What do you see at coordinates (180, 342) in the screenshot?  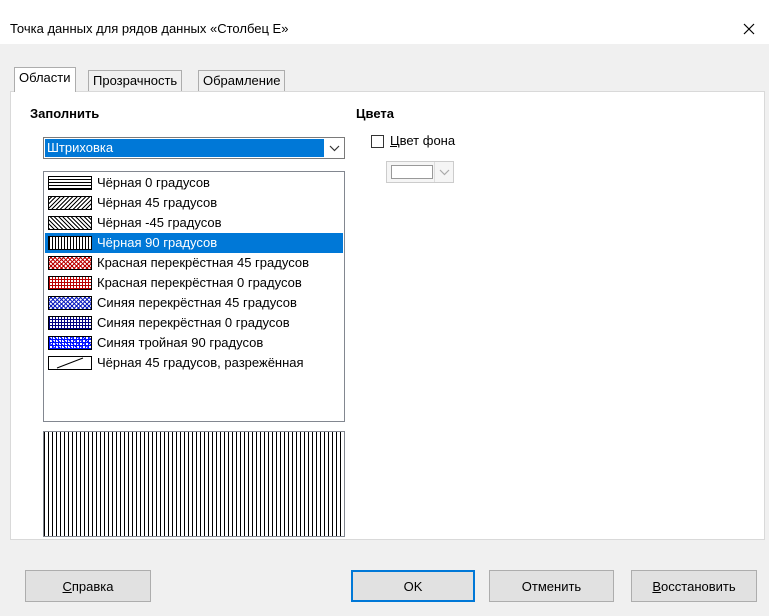 I see `list-item-label: Синяя тройная 90 градусов` at bounding box center [180, 342].